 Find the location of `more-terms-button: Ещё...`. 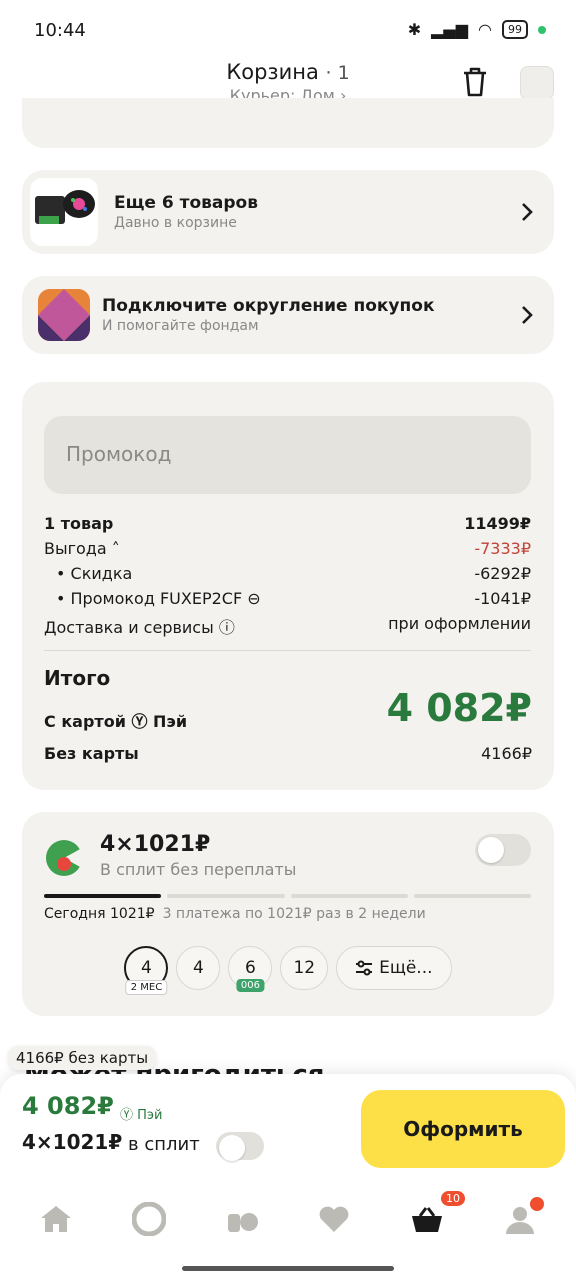

more-terms-button: Ещё... is located at coordinates (394, 968).